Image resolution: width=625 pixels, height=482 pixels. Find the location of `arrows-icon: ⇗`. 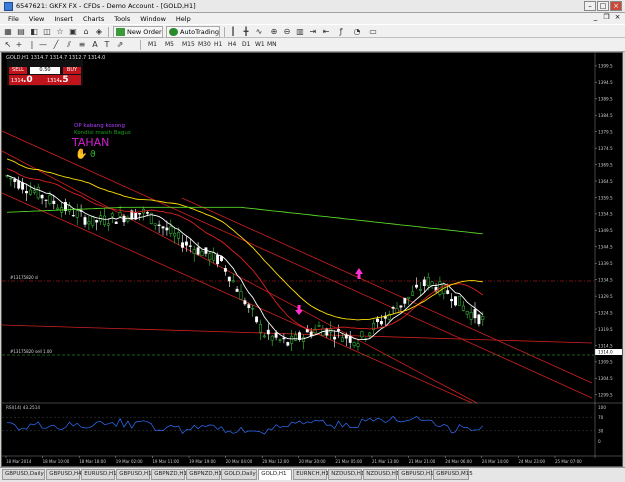

arrows-icon: ⇗ is located at coordinates (120, 45).